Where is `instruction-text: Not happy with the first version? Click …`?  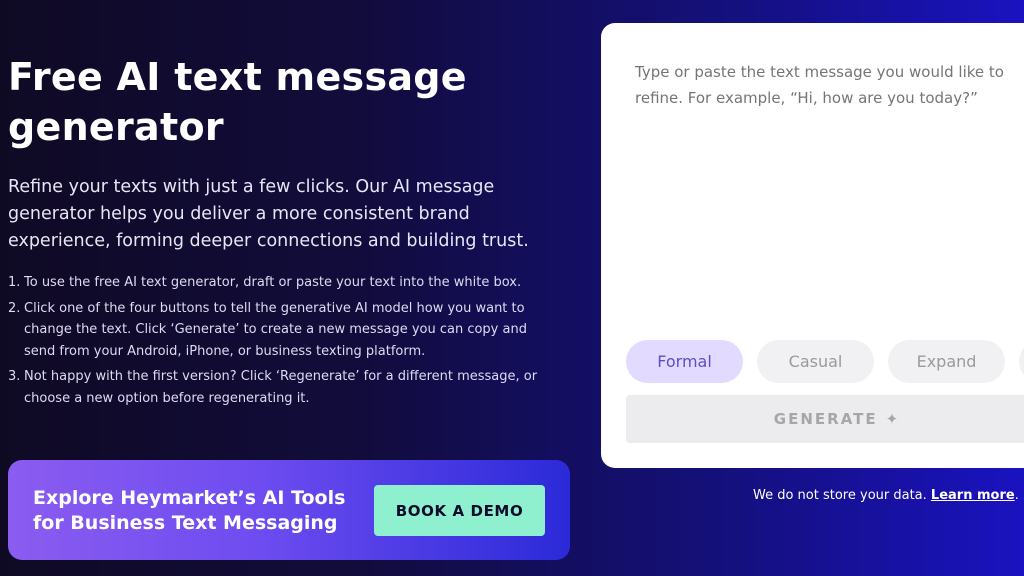 instruction-text: Not happy with the first version? Click … is located at coordinates (281, 387).